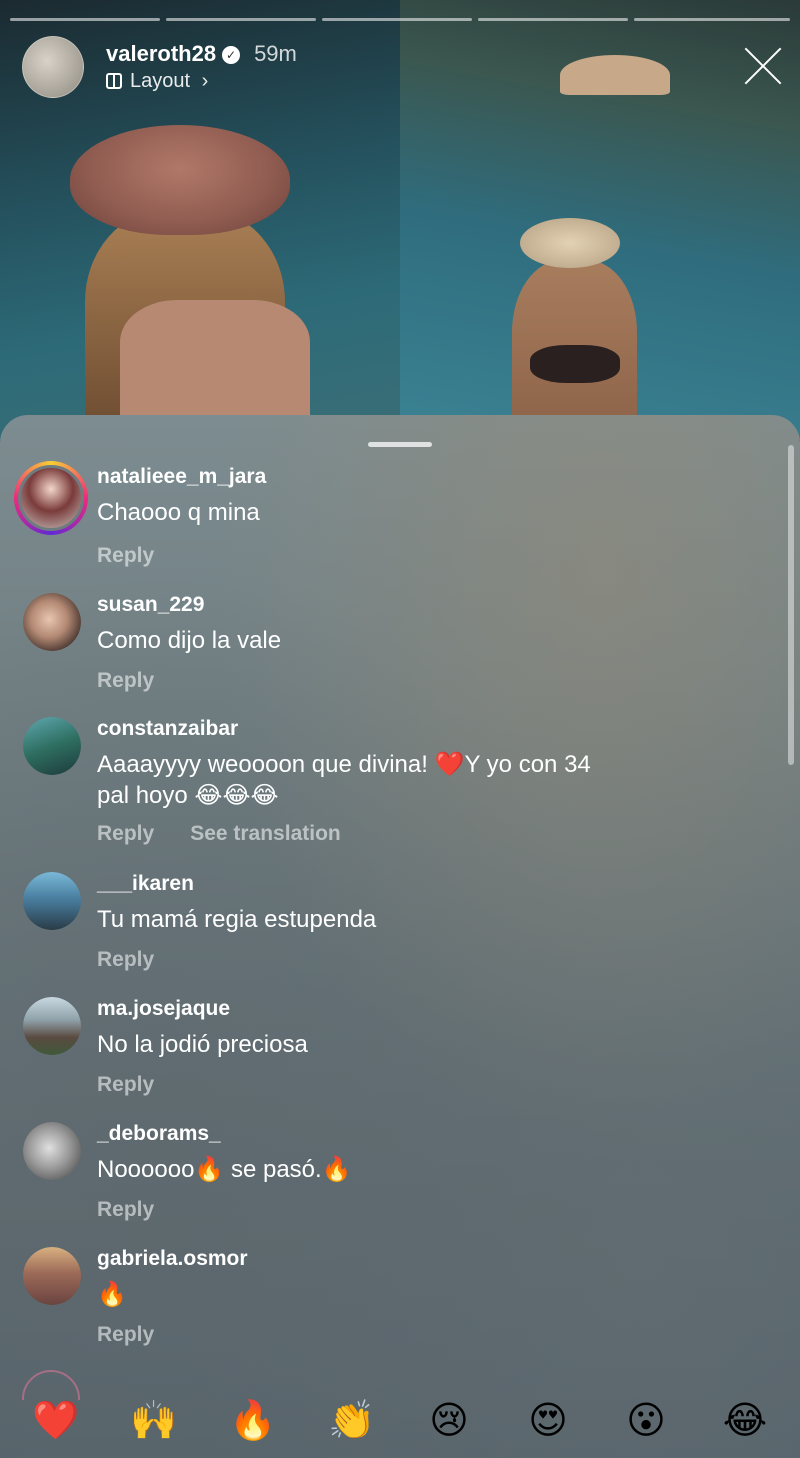 The image size is (800, 1458). I want to click on beach-umbrella, so click(615, 75).